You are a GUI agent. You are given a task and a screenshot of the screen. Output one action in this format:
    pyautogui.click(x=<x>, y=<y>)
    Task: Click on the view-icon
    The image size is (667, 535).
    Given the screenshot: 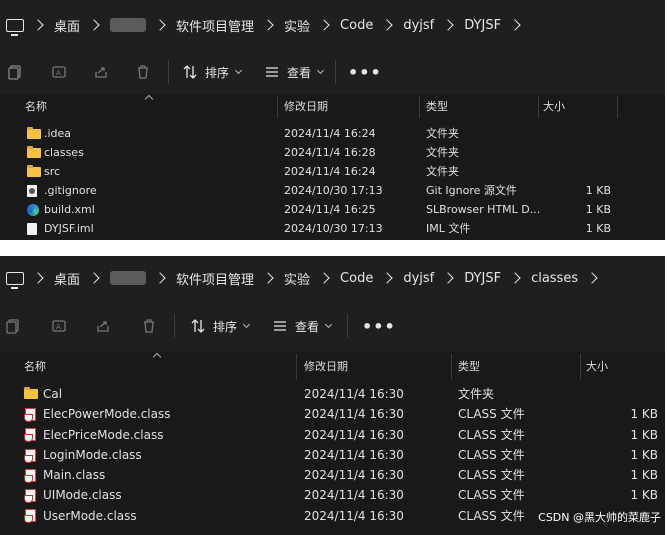 What is the action you would take?
    pyautogui.click(x=272, y=72)
    